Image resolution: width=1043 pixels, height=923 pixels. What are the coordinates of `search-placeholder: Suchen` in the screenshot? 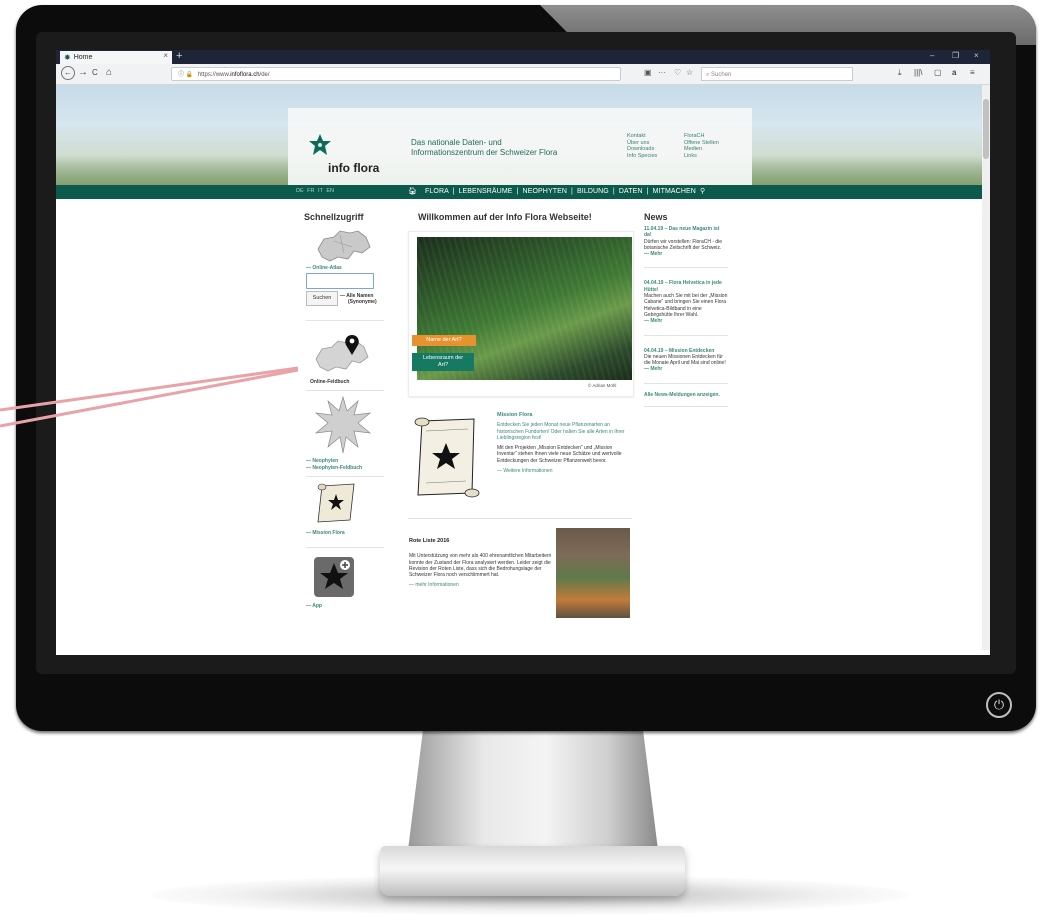 It's located at (721, 75).